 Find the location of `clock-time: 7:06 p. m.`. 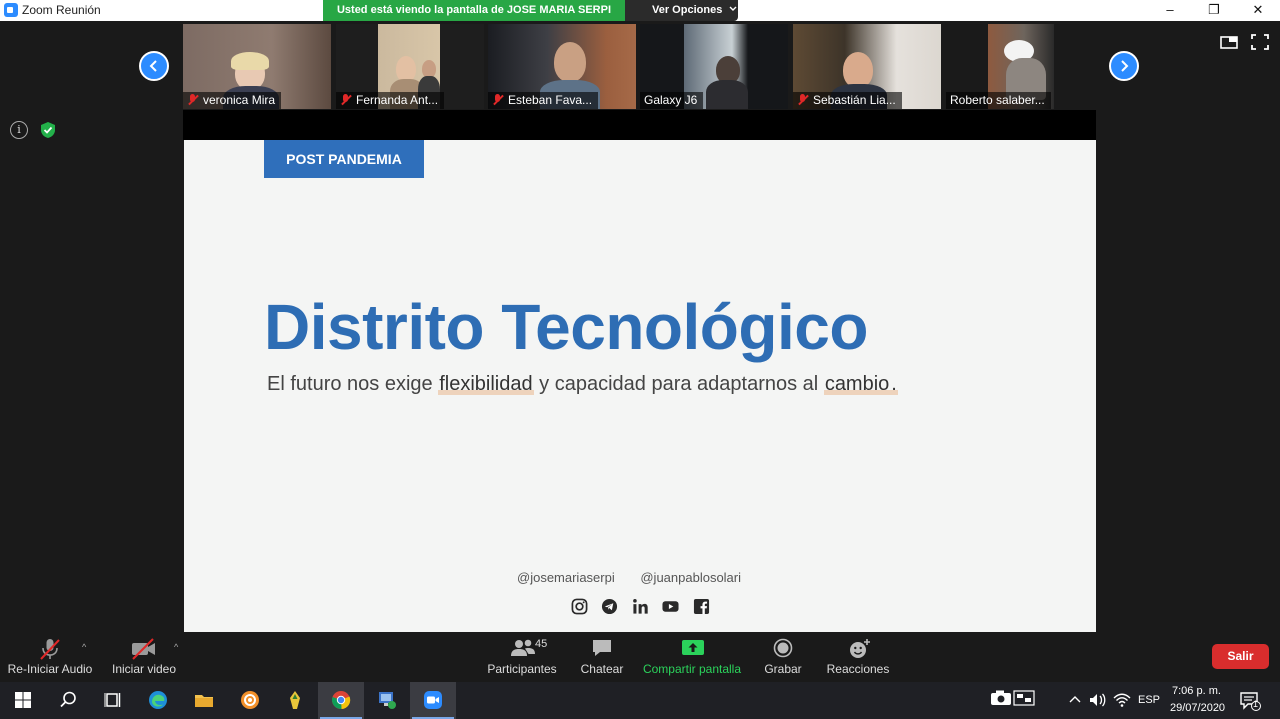

clock-time: 7:06 p. m. is located at coordinates (1196, 691).